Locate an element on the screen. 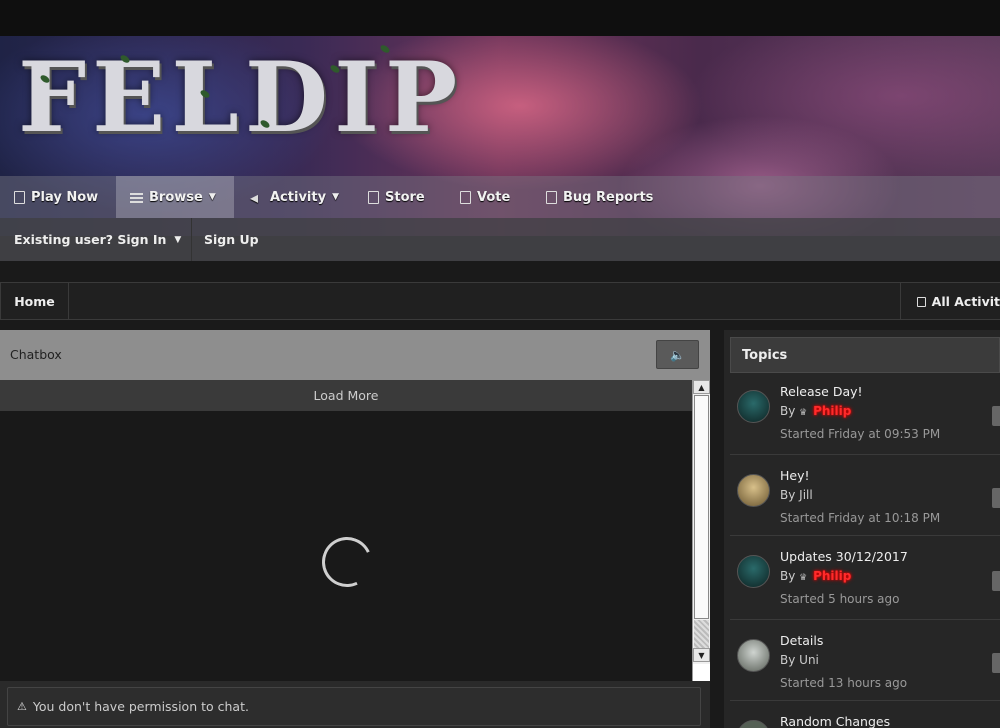 The height and width of the screenshot is (728, 1000). speaker-icon: 🔈 is located at coordinates (677, 354).